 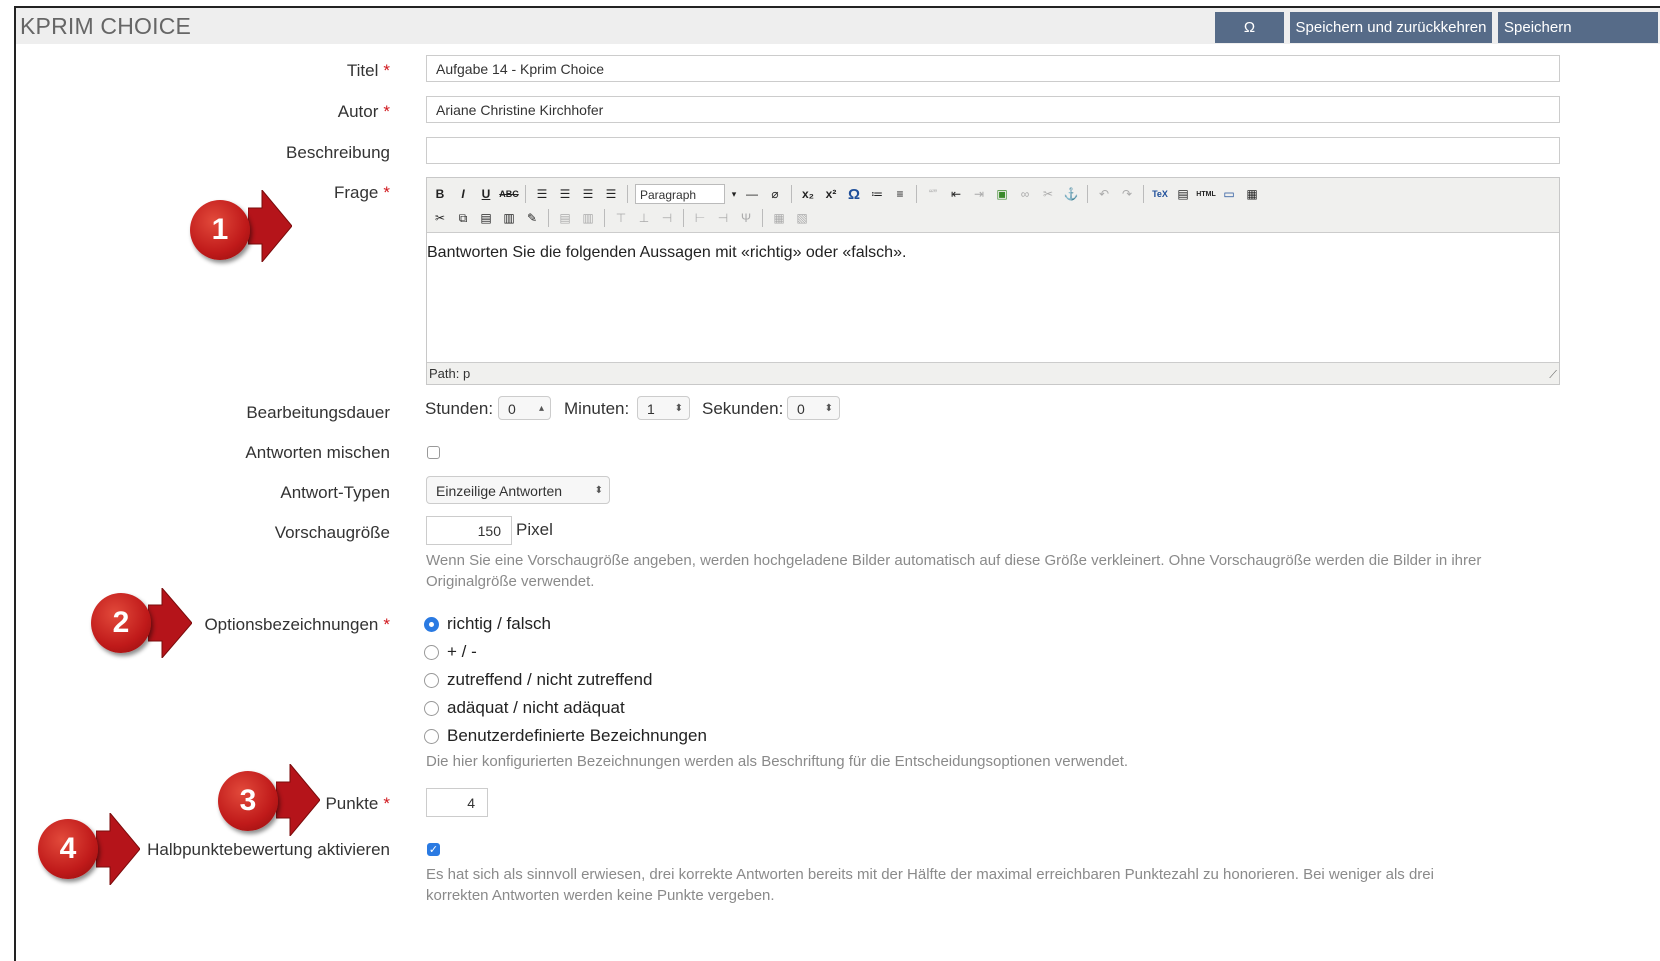 What do you see at coordinates (338, 152) in the screenshot?
I see `beschreibung-label: Beschreibung` at bounding box center [338, 152].